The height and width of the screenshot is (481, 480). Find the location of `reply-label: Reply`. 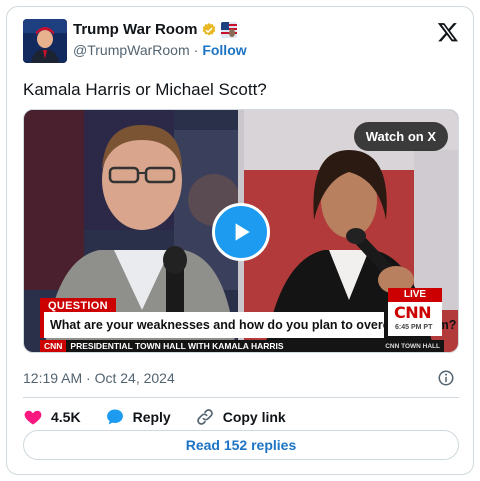

reply-label: Reply is located at coordinates (151, 417).